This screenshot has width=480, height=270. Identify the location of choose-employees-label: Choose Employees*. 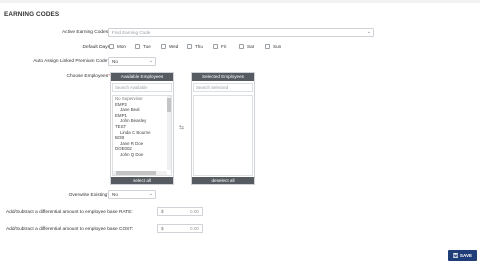
(88, 76).